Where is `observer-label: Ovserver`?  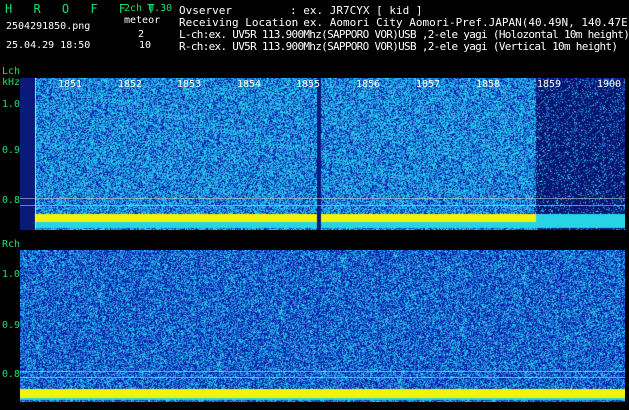 observer-label: Ovserver is located at coordinates (205, 10).